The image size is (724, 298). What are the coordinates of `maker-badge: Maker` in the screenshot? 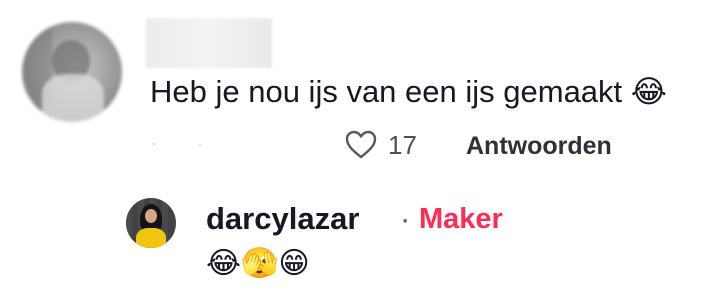 It's located at (461, 219).